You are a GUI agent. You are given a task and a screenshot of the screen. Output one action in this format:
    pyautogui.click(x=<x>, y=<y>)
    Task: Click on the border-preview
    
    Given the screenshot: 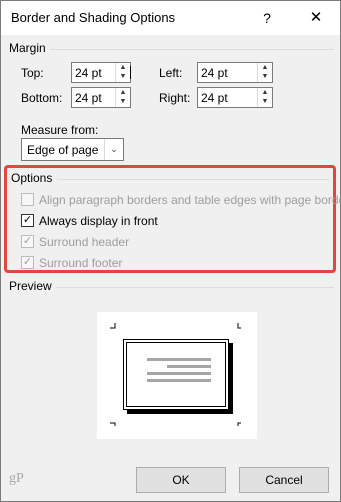 What is the action you would take?
    pyautogui.click(x=177, y=375)
    